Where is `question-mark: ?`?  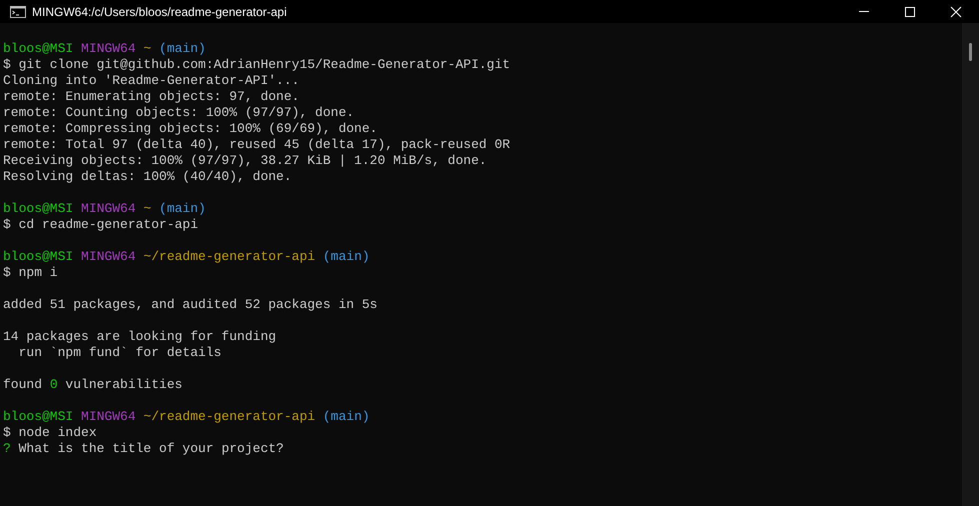 question-mark: ? is located at coordinates (7, 448).